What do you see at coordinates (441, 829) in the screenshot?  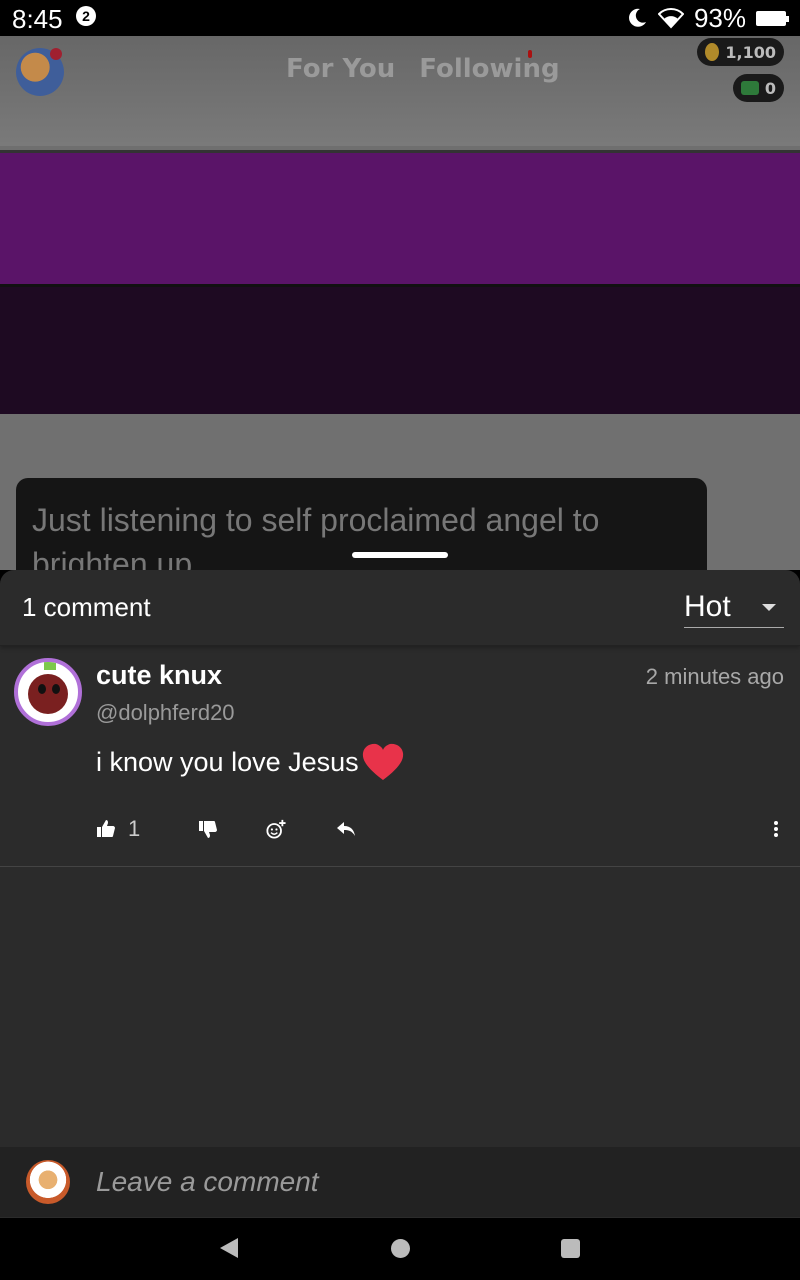 I see `comment-actions: 1` at bounding box center [441, 829].